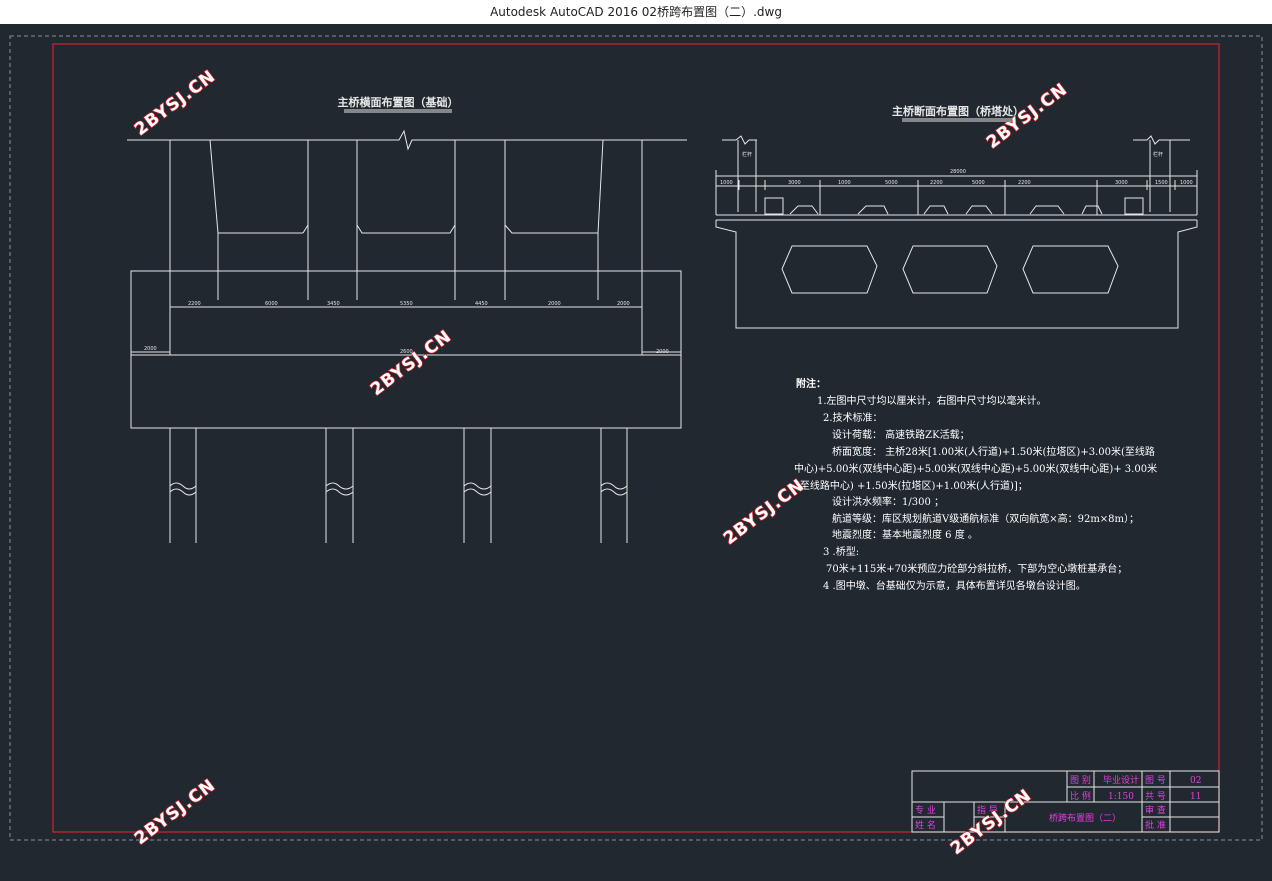  Describe the element at coordinates (925, 810) in the screenshot. I see `tb-label-zhuanye: 专 业` at that location.